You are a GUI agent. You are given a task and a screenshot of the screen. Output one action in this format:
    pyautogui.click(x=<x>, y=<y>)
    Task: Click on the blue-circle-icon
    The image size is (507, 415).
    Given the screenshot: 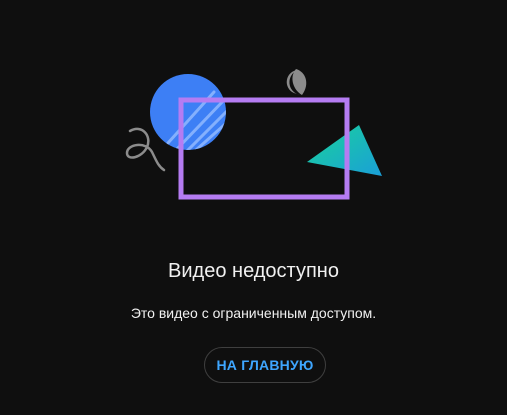 What is the action you would take?
    pyautogui.click(x=188, y=112)
    